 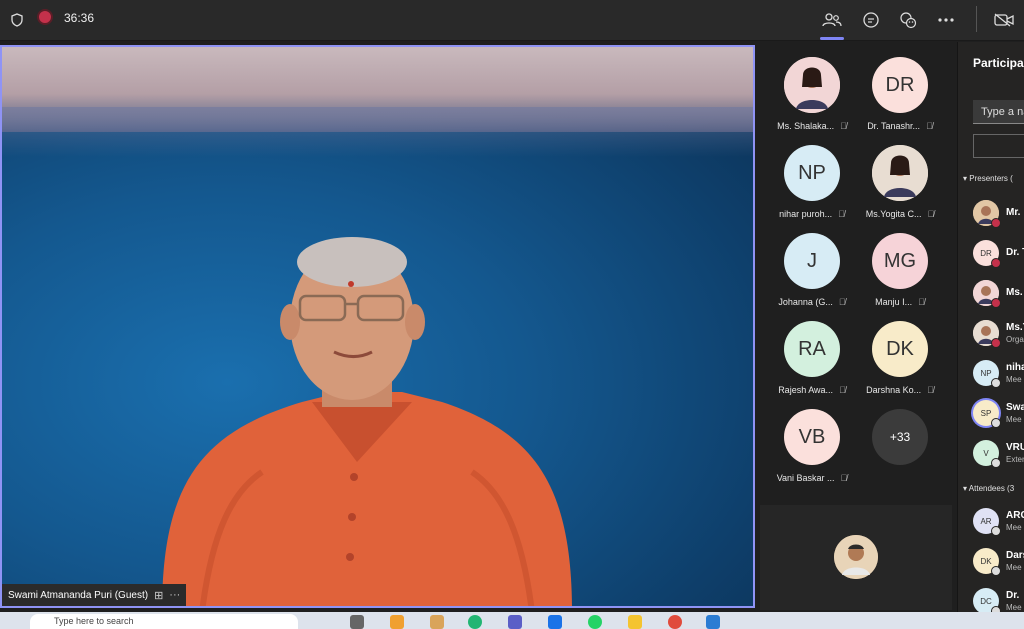 I want to click on presenters-header: ▾ Presenters (, so click(x=988, y=178).